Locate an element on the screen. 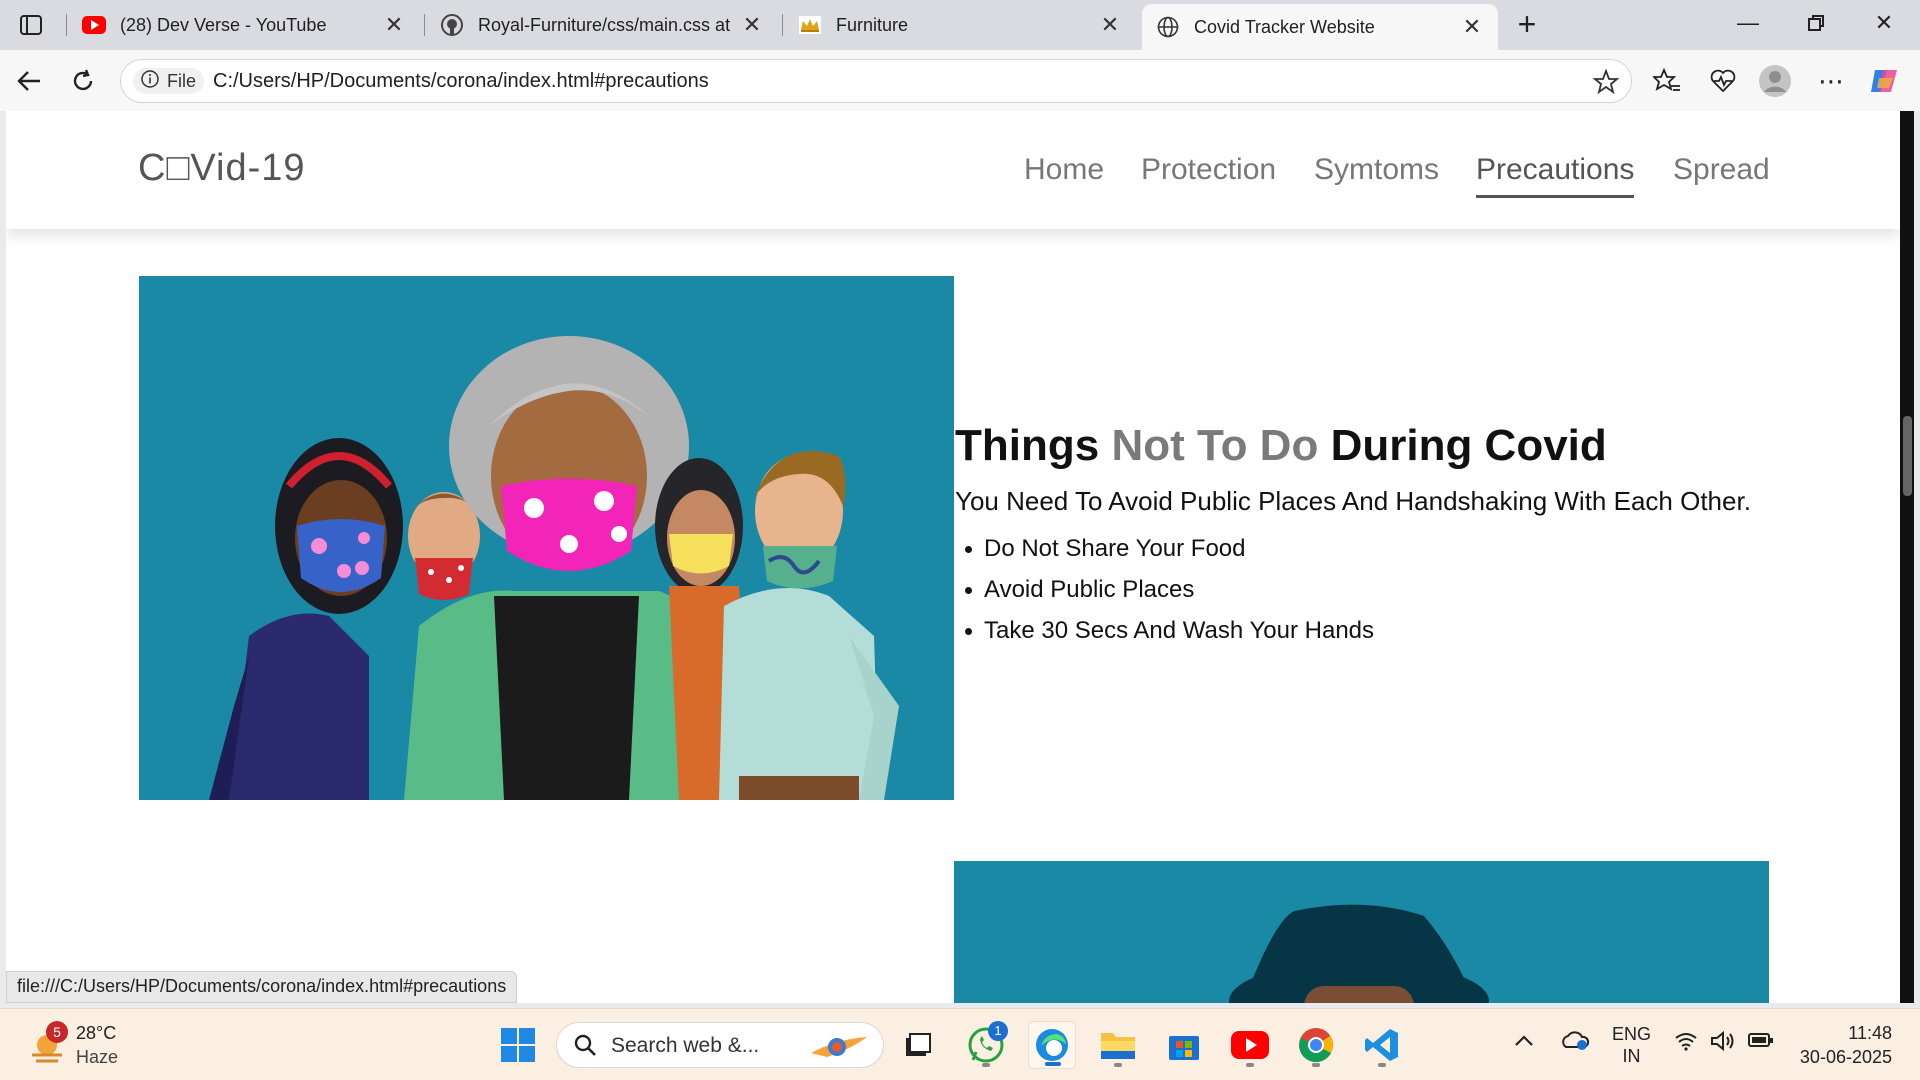  tab-covid-tracker: Covid Tracker Website ✕ is located at coordinates (1320, 27).